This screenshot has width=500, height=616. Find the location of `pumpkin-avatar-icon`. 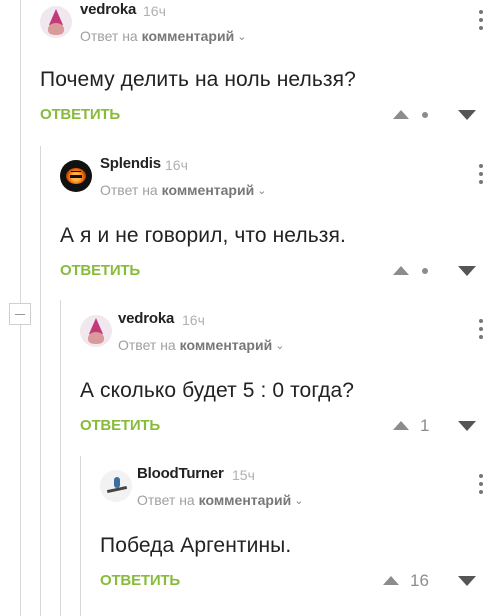

pumpkin-avatar-icon is located at coordinates (76, 176).